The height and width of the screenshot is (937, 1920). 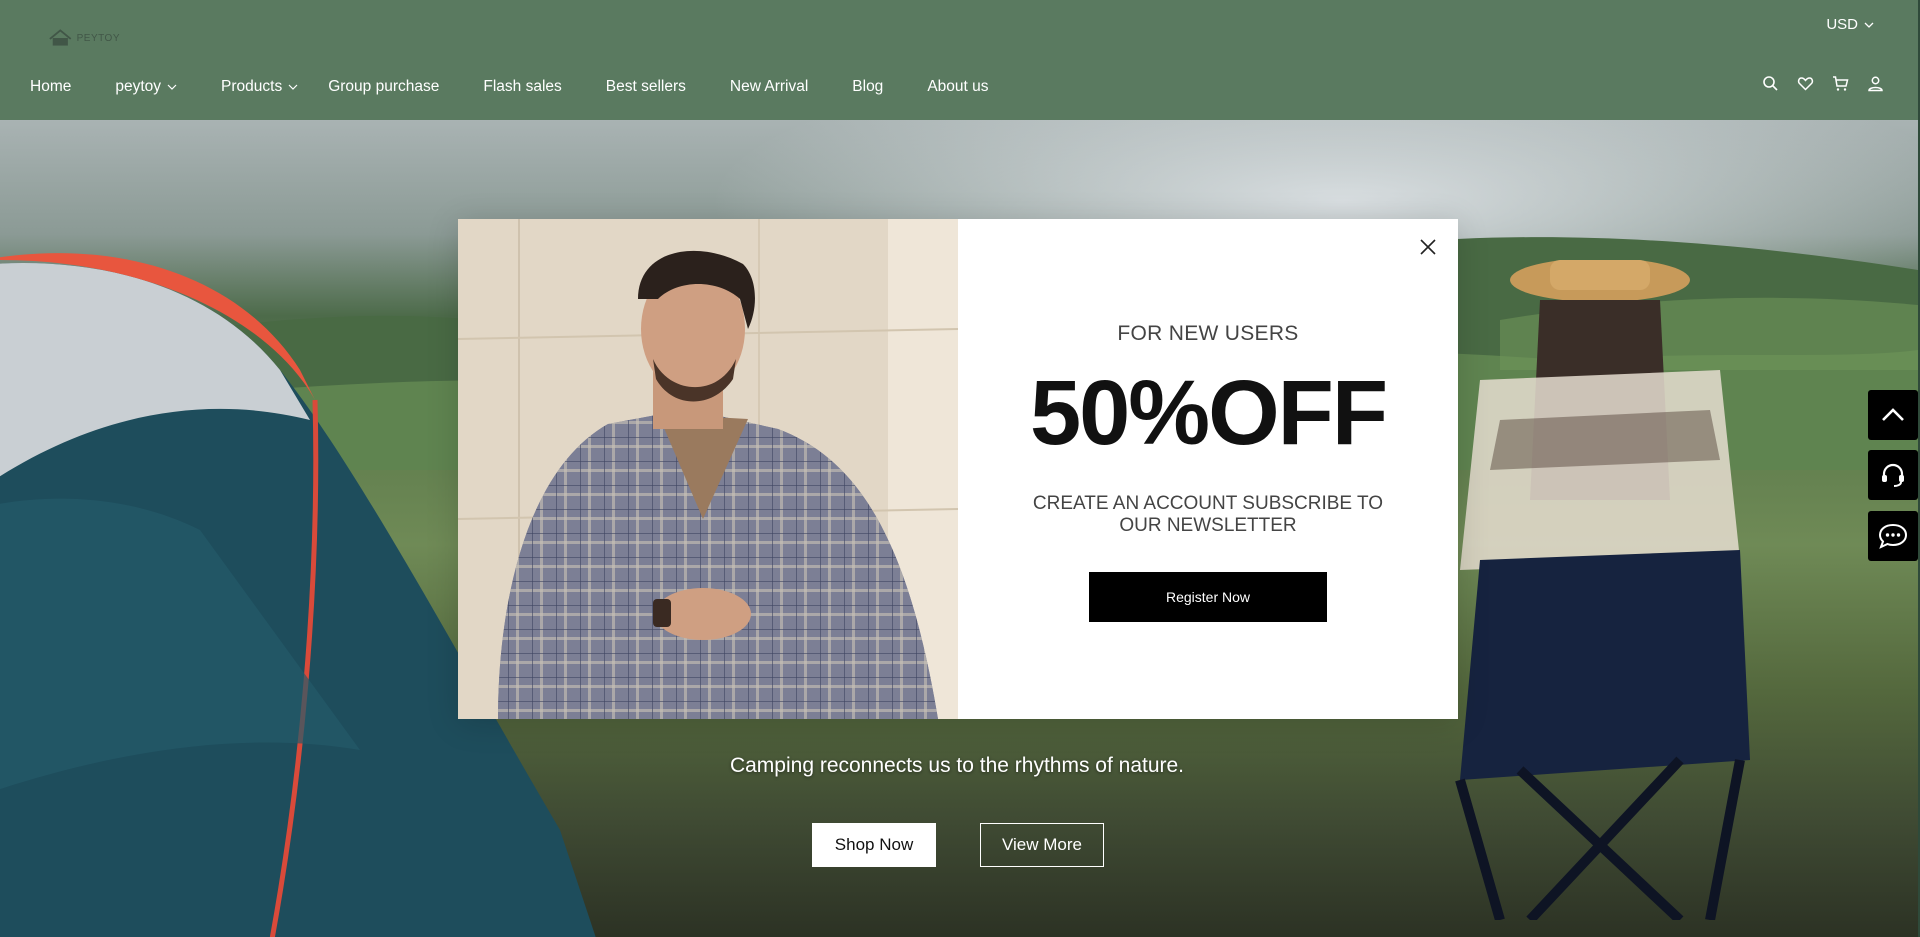 I want to click on nav-home: Home, so click(x=50, y=87).